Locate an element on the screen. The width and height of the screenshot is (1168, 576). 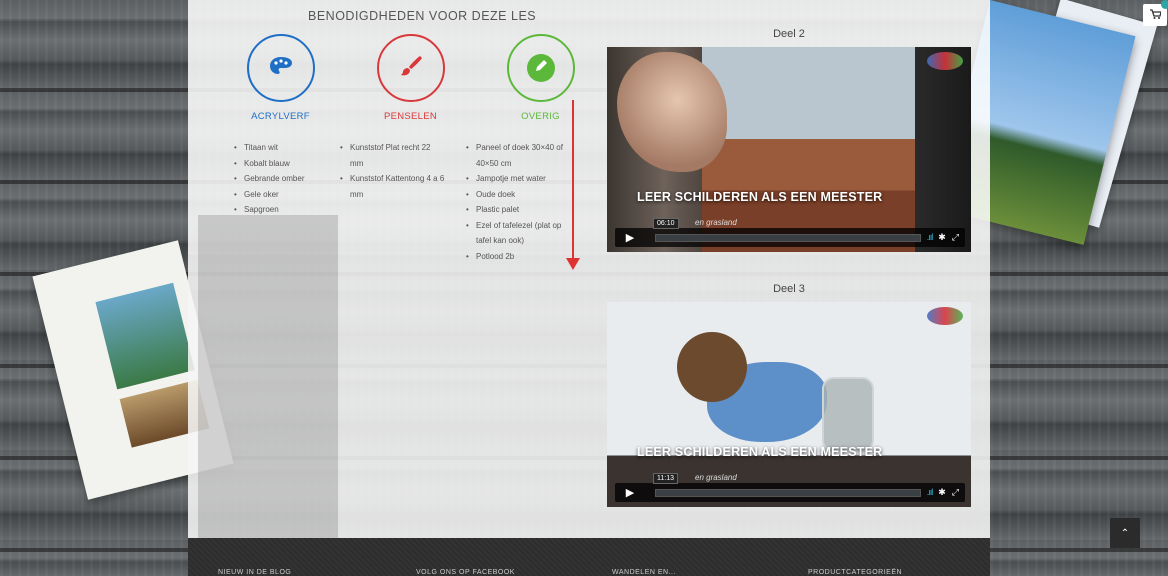
brush-icon is located at coordinates (411, 68).